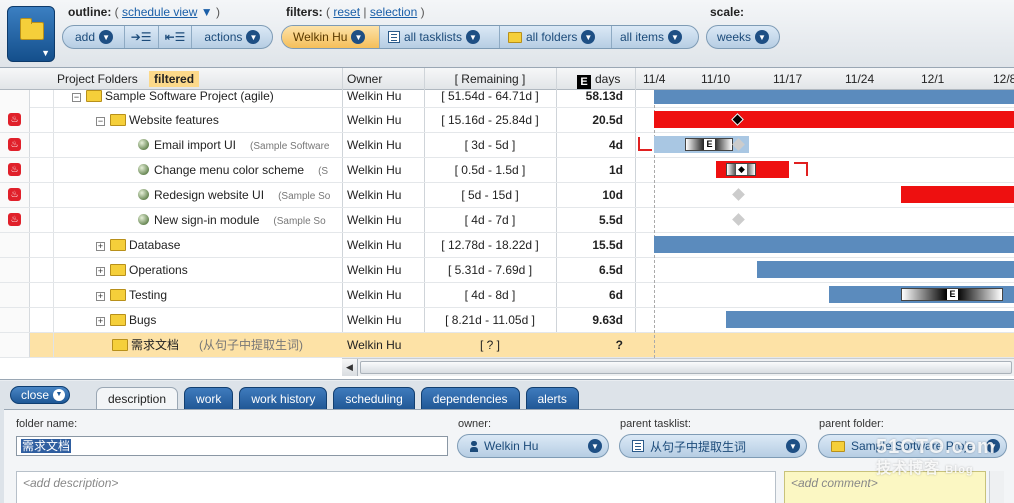 The height and width of the screenshot is (503, 1014). I want to click on row-name: Email import UI (Sample Software, so click(240, 145).